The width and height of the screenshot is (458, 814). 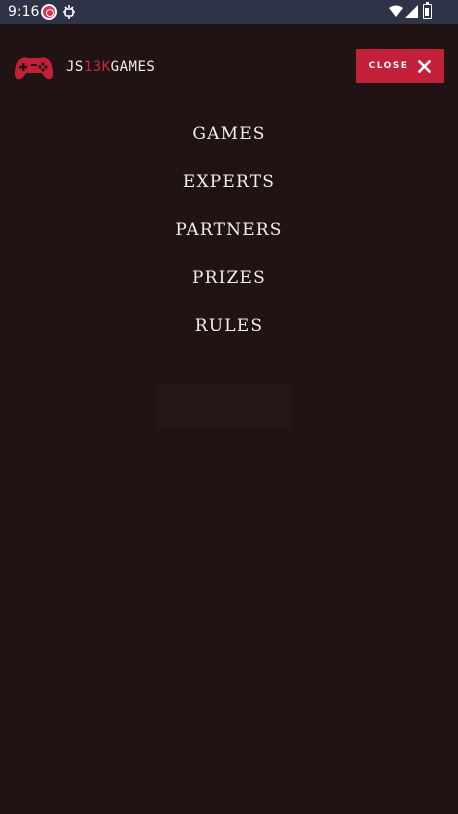 I want to click on menu-item-partners: PARTNERS, so click(x=229, y=230).